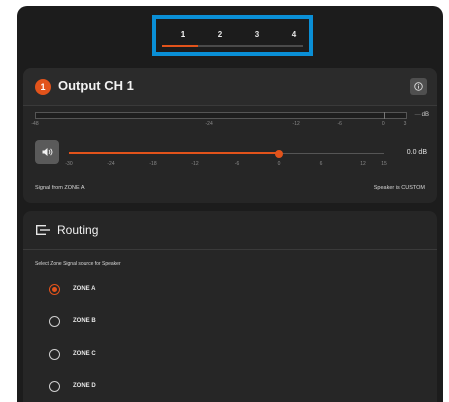  I want to click on gain-value: 0.0 dB, so click(416, 152).